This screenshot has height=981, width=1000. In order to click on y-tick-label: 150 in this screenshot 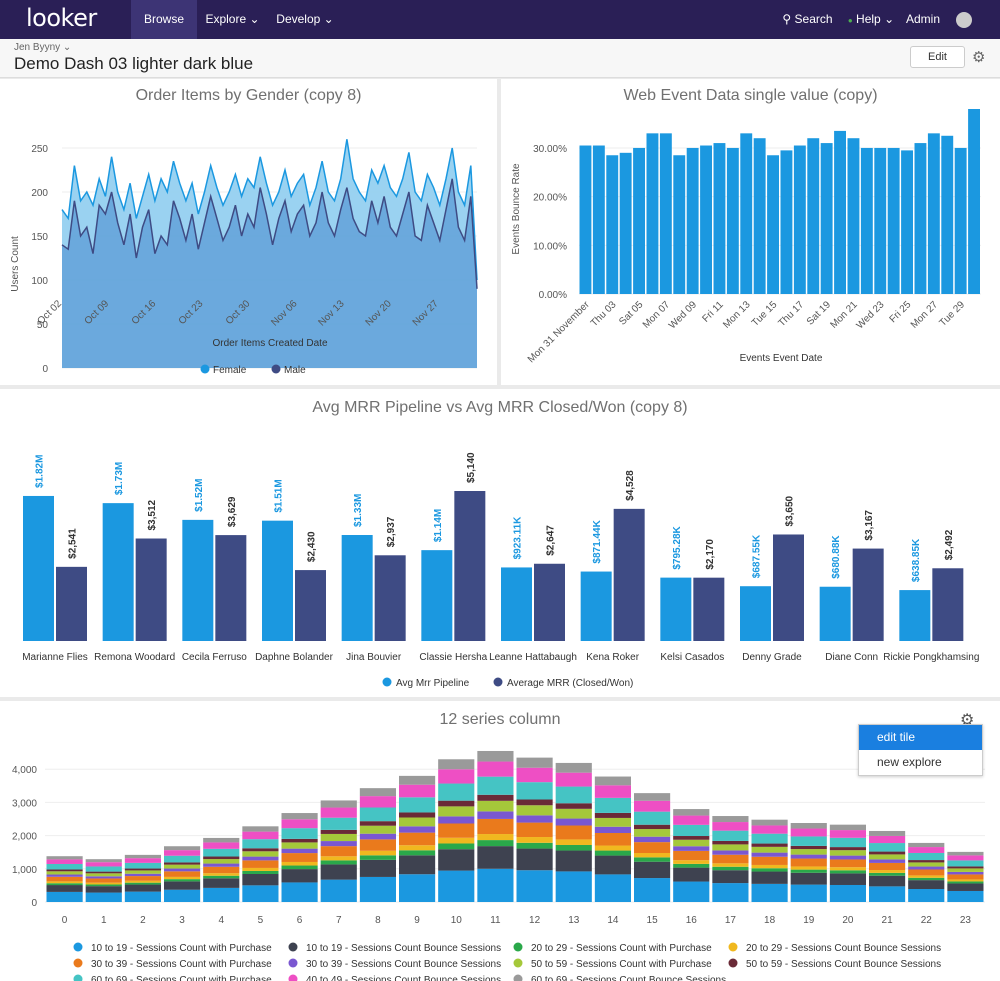, I will do `click(39, 237)`.